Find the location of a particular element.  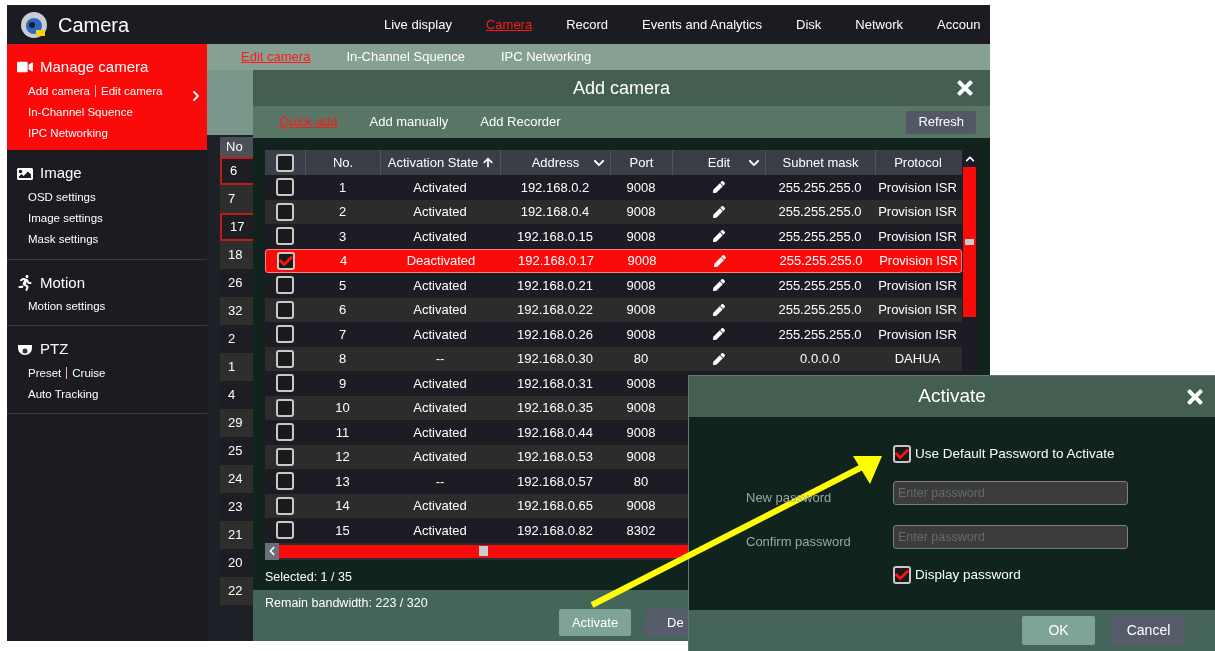

table-row: 5 Activated 192.168.0.21 9008 255.255.255.0 Provision ISR is located at coordinates (613, 285).